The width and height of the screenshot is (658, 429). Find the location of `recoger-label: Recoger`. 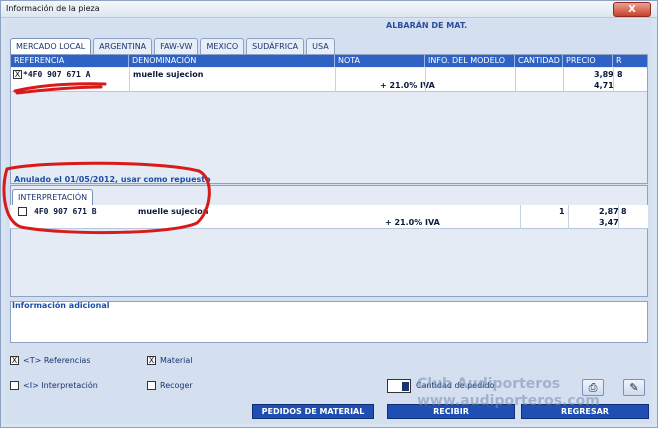

recoger-label: Recoger is located at coordinates (176, 385).